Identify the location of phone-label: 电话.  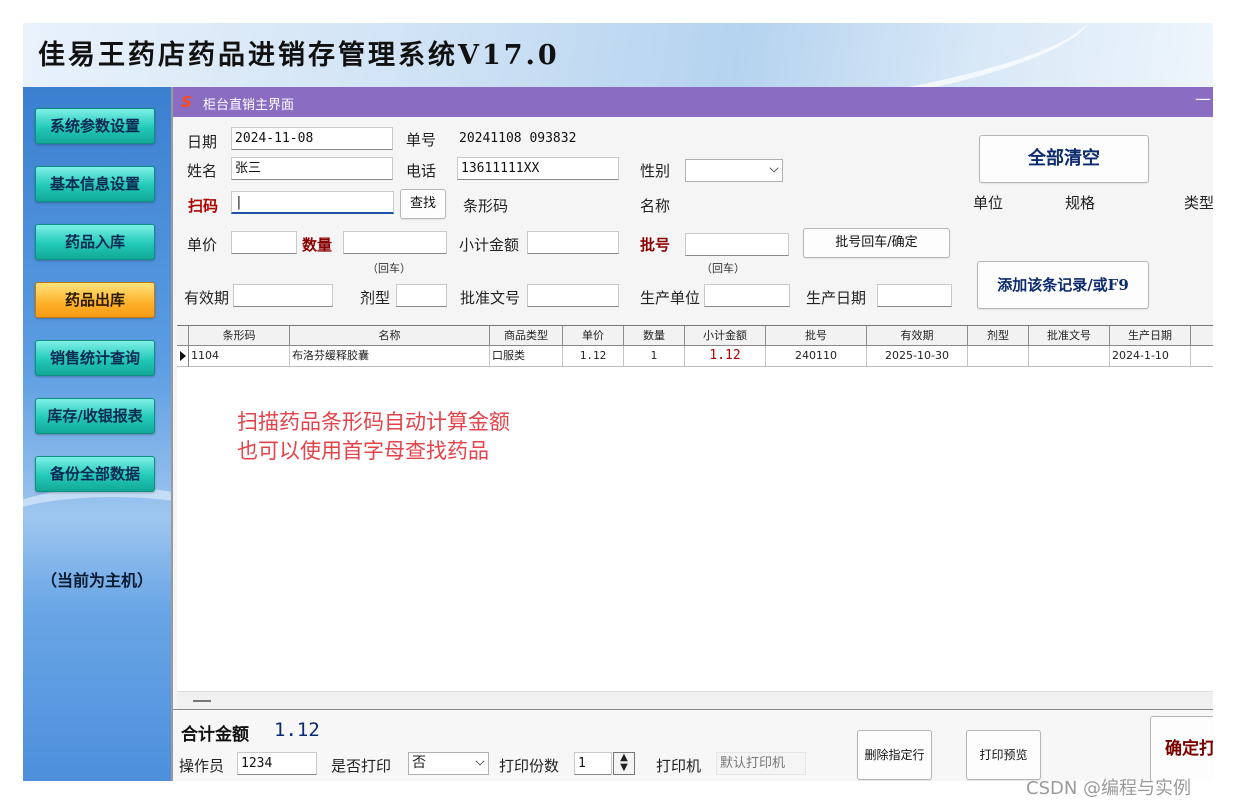
(421, 171).